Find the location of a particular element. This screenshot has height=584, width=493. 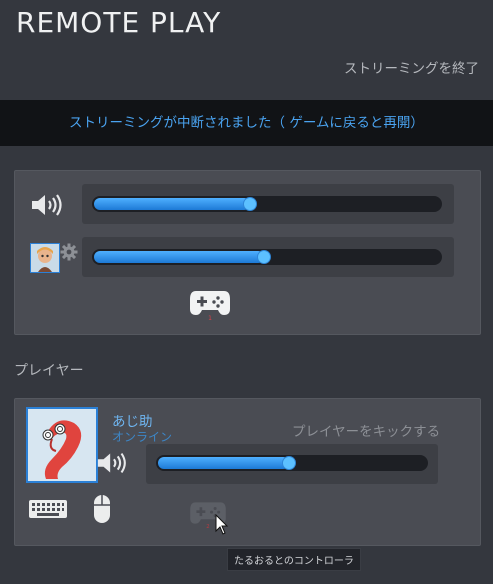

speaker-volume-knob is located at coordinates (250, 204).